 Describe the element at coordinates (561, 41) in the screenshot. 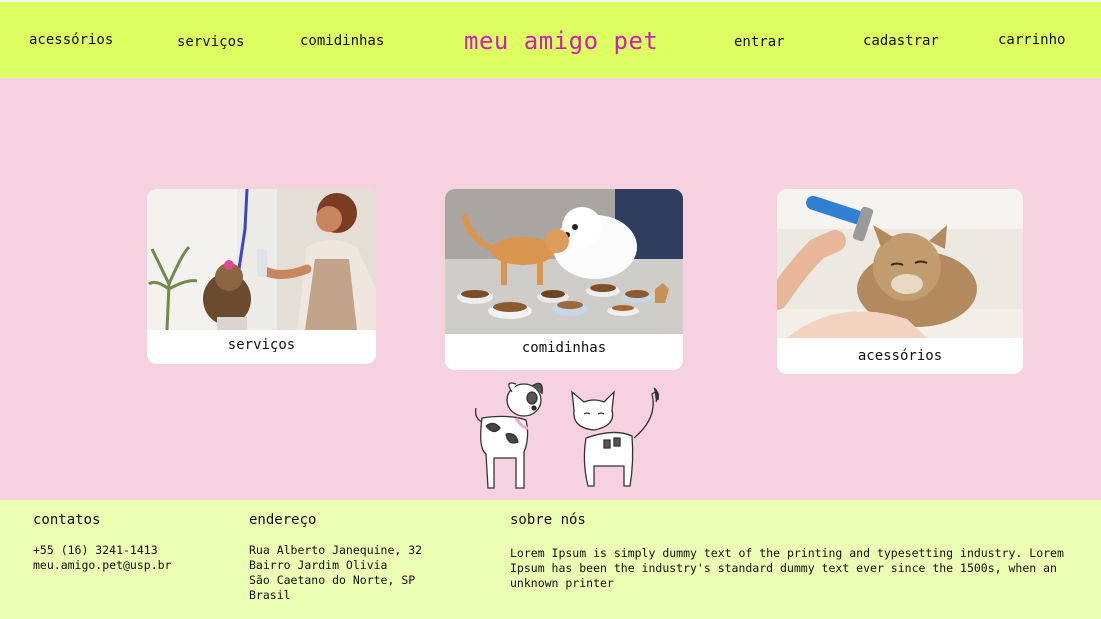

I see `brand-logo-text: meu amigo pet` at that location.